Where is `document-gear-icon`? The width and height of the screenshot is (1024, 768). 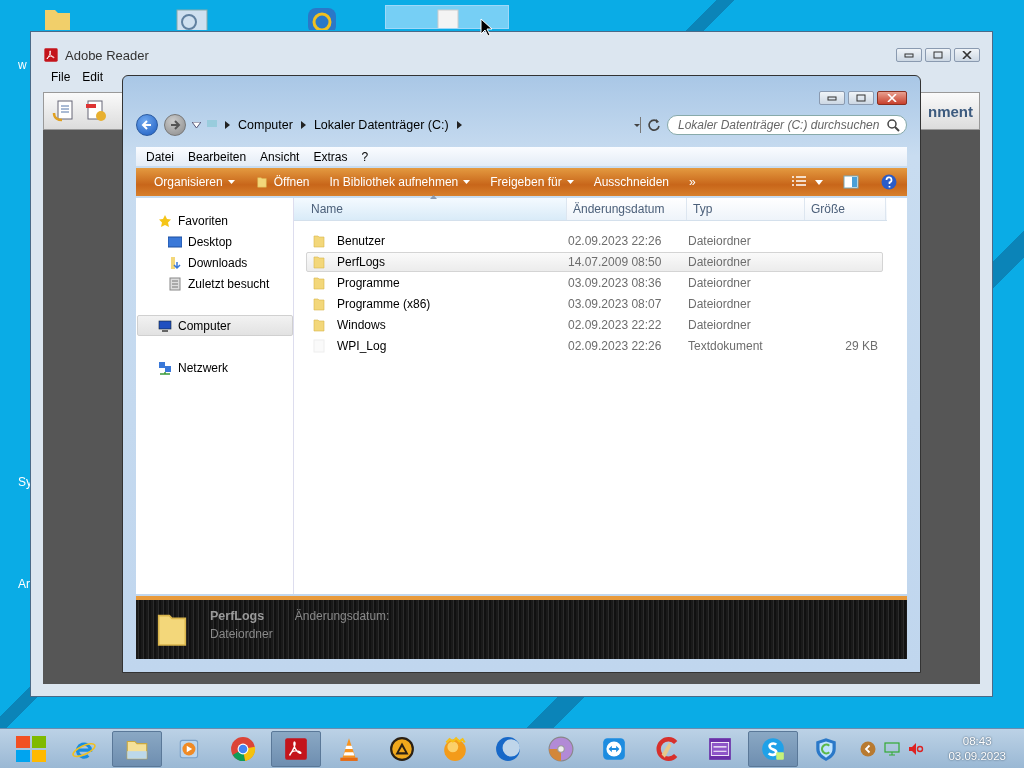 document-gear-icon is located at coordinates (96, 111).